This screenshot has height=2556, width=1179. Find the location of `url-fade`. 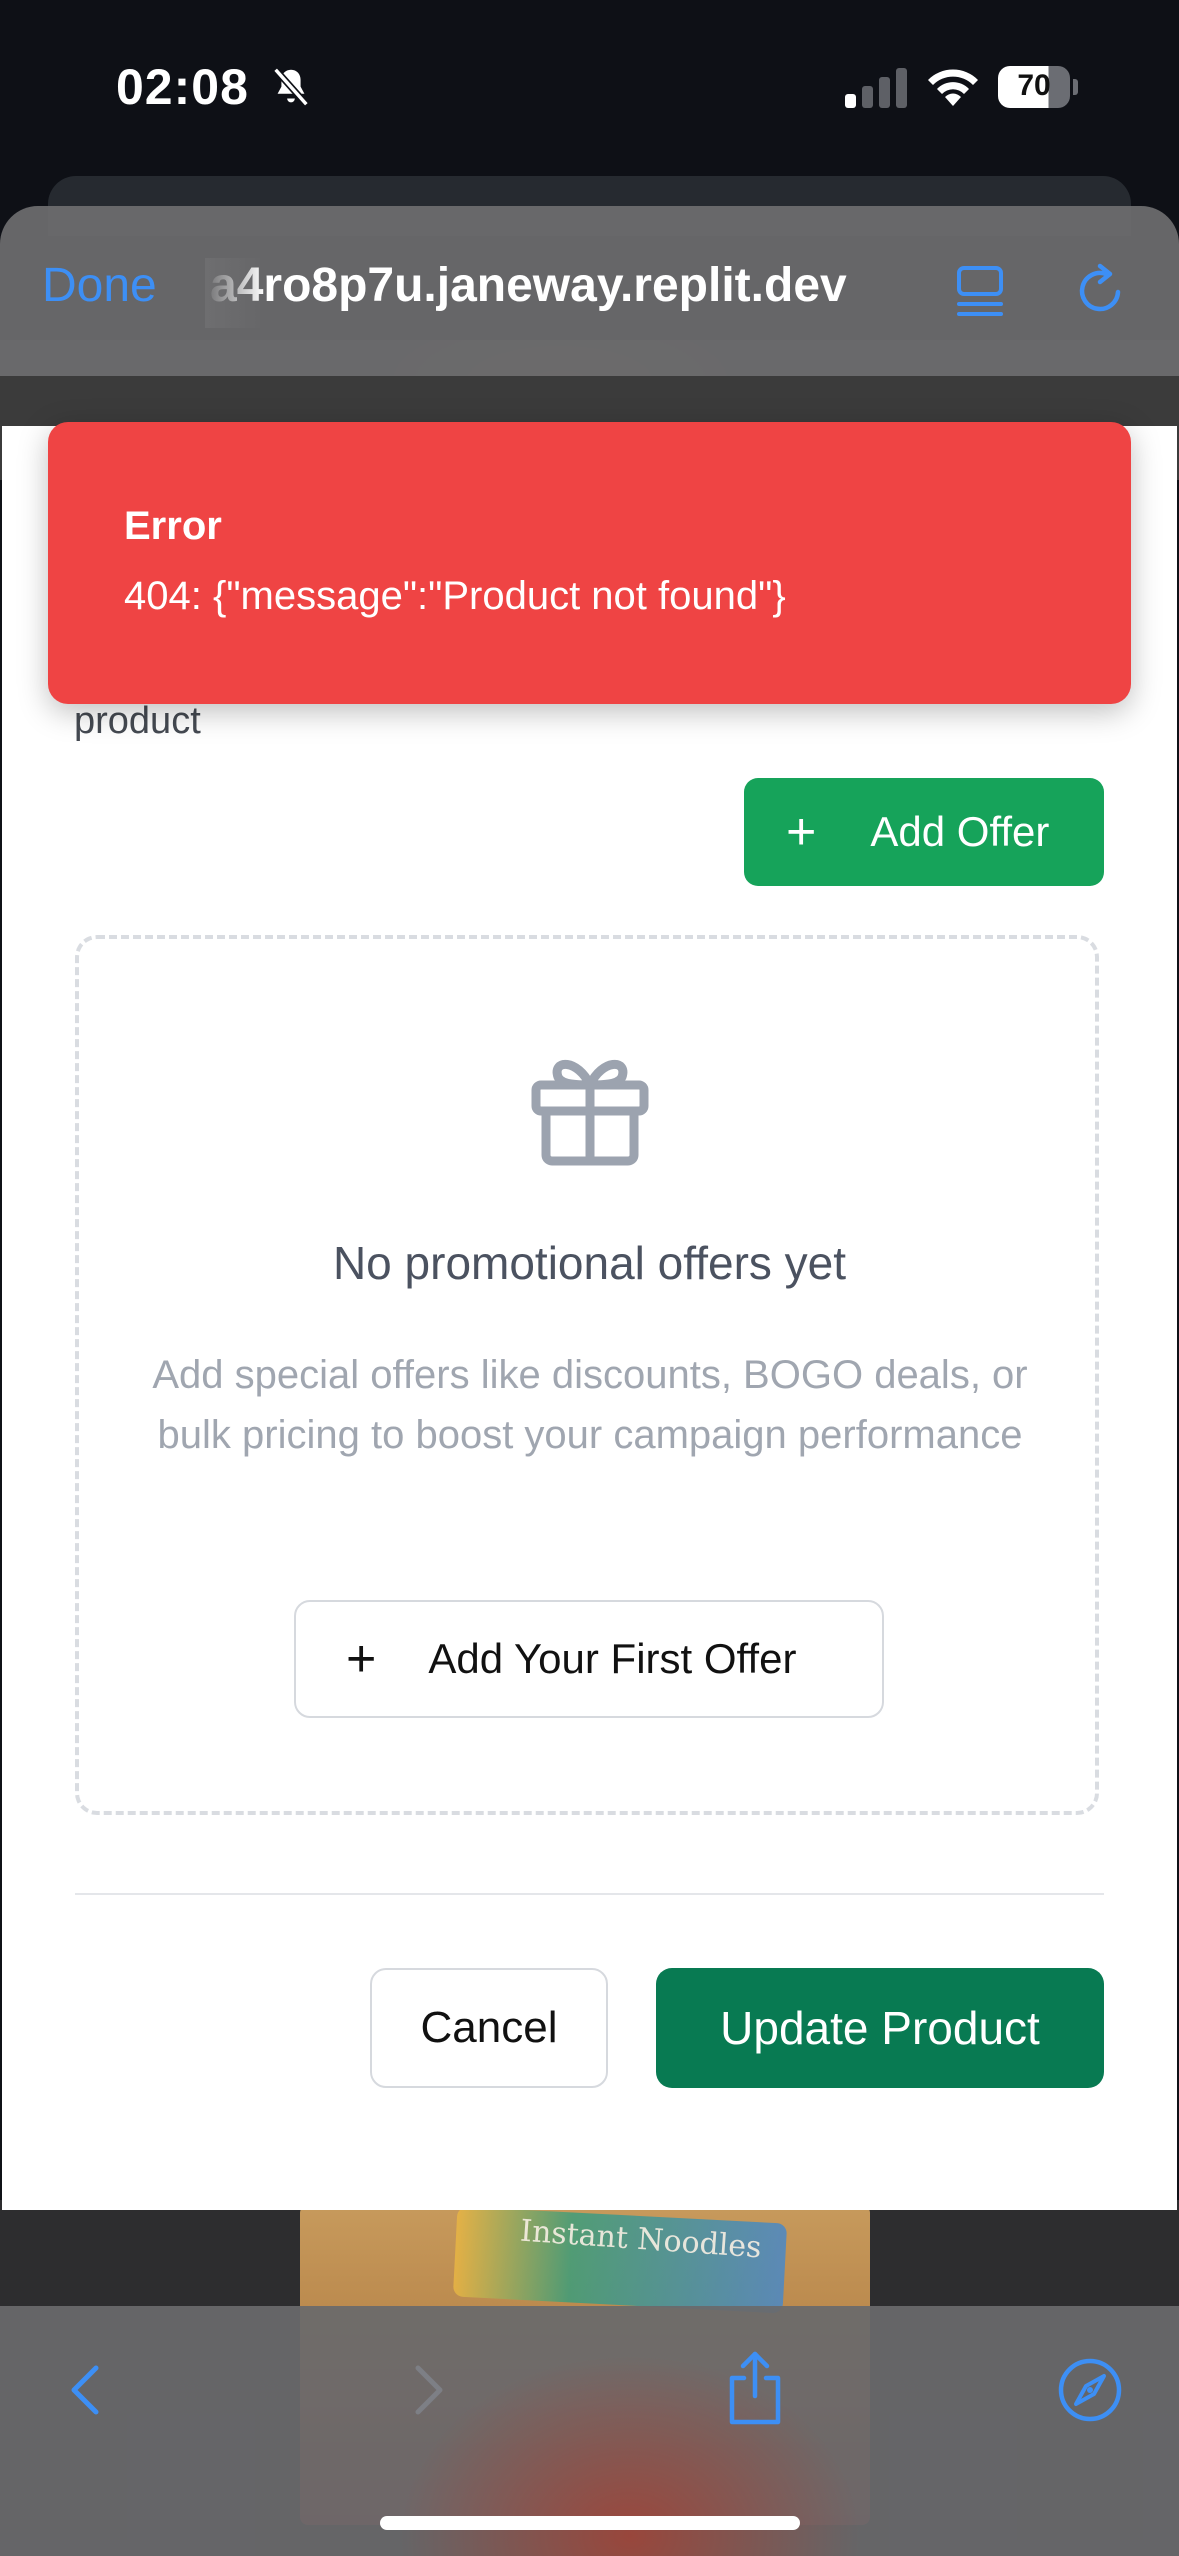

url-fade is located at coordinates (235, 293).